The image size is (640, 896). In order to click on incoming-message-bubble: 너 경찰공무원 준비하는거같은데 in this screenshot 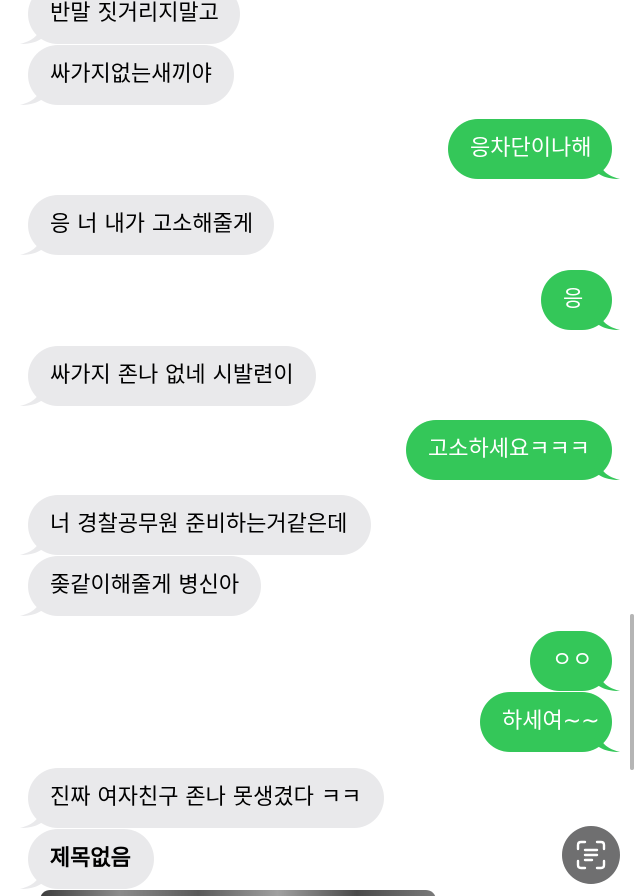, I will do `click(195, 525)`.